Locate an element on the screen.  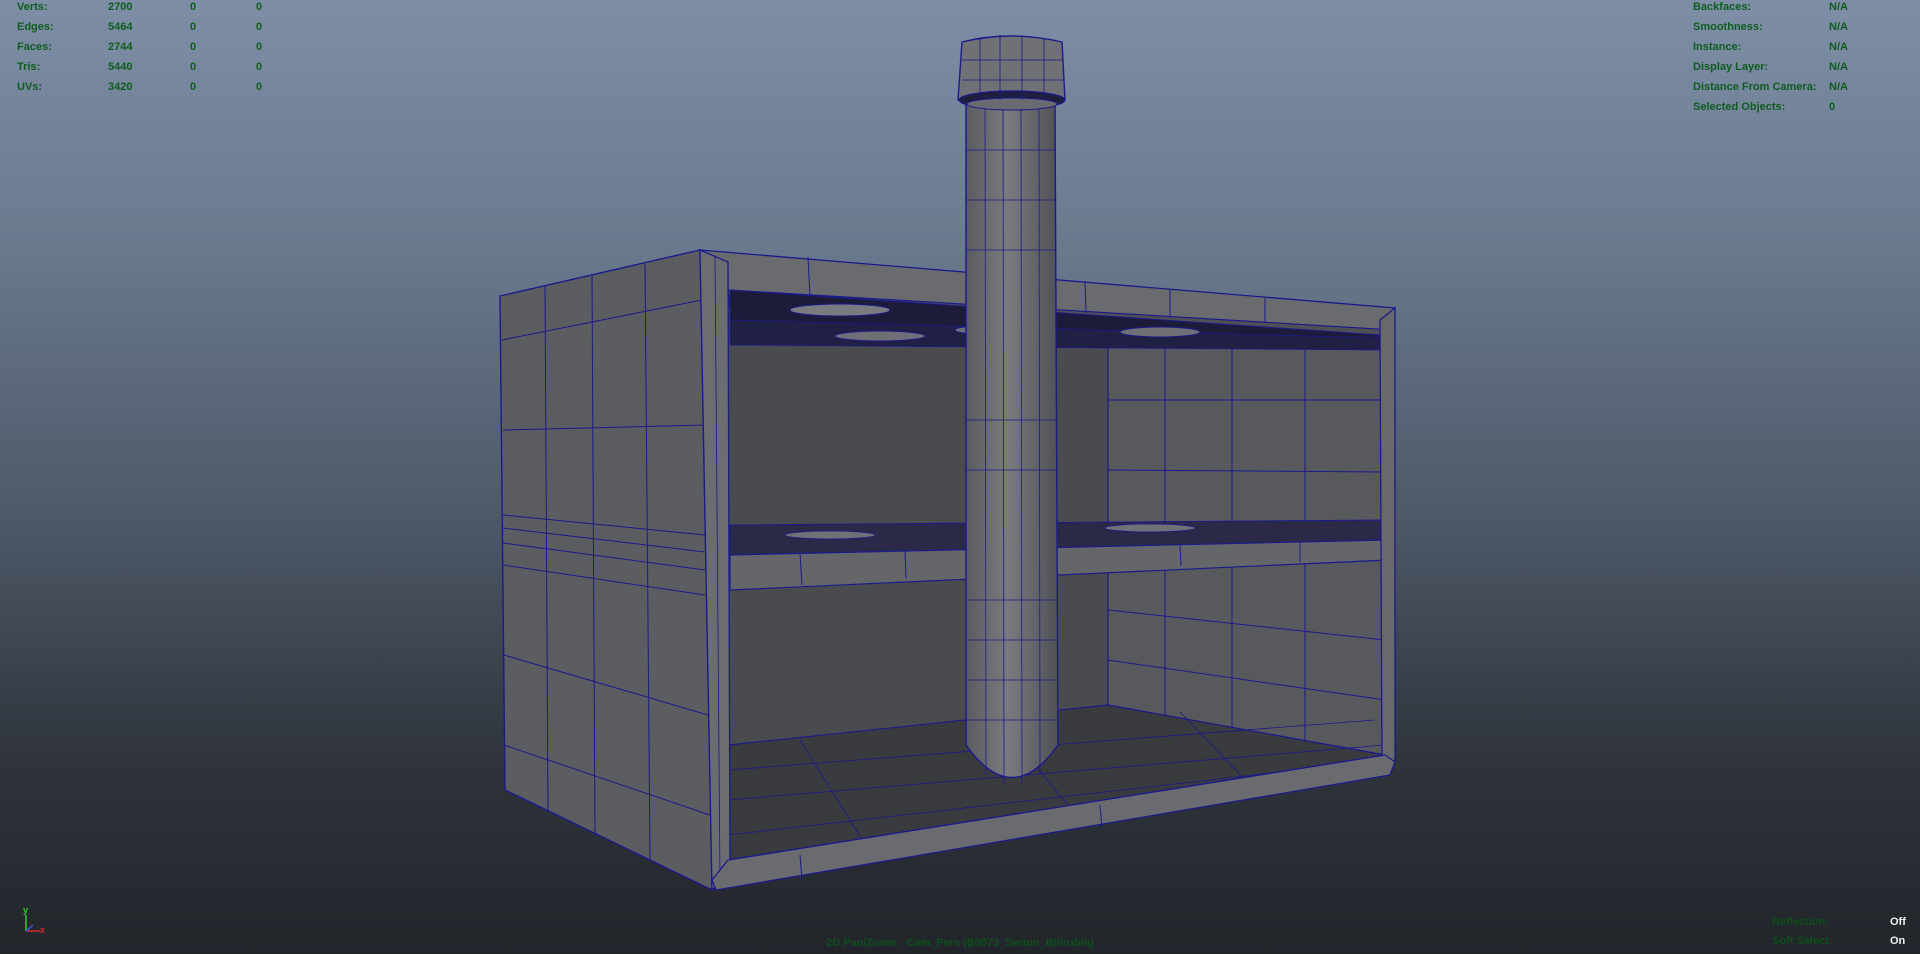
stat-label: Tris: is located at coordinates (29, 67).